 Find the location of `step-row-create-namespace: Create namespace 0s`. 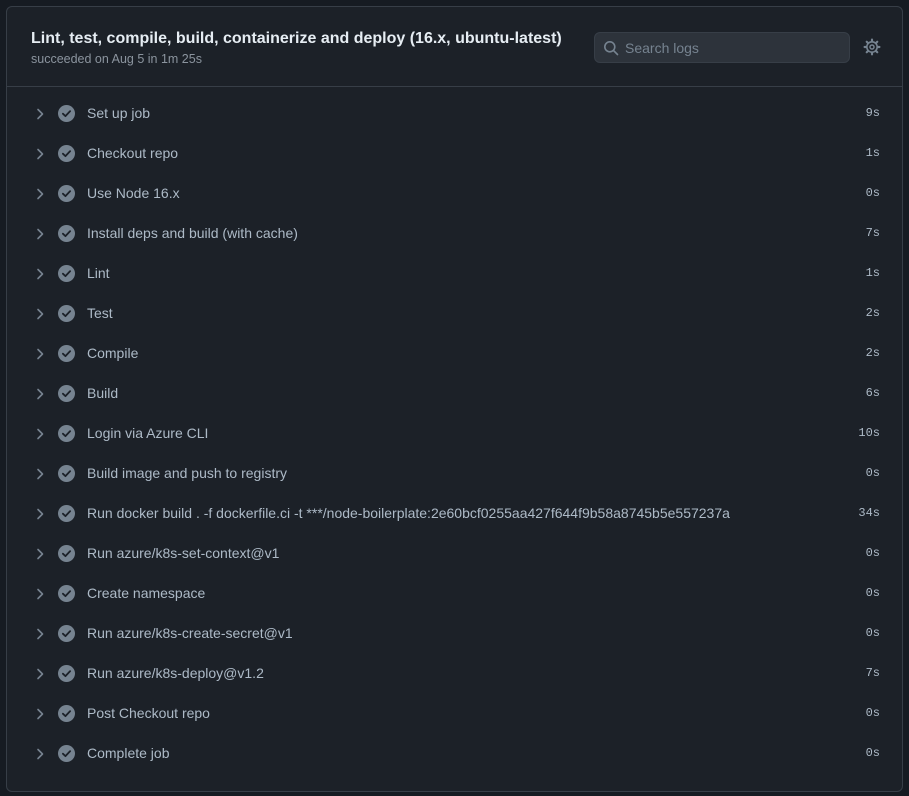

step-row-create-namespace: Create namespace 0s is located at coordinates (454, 594).